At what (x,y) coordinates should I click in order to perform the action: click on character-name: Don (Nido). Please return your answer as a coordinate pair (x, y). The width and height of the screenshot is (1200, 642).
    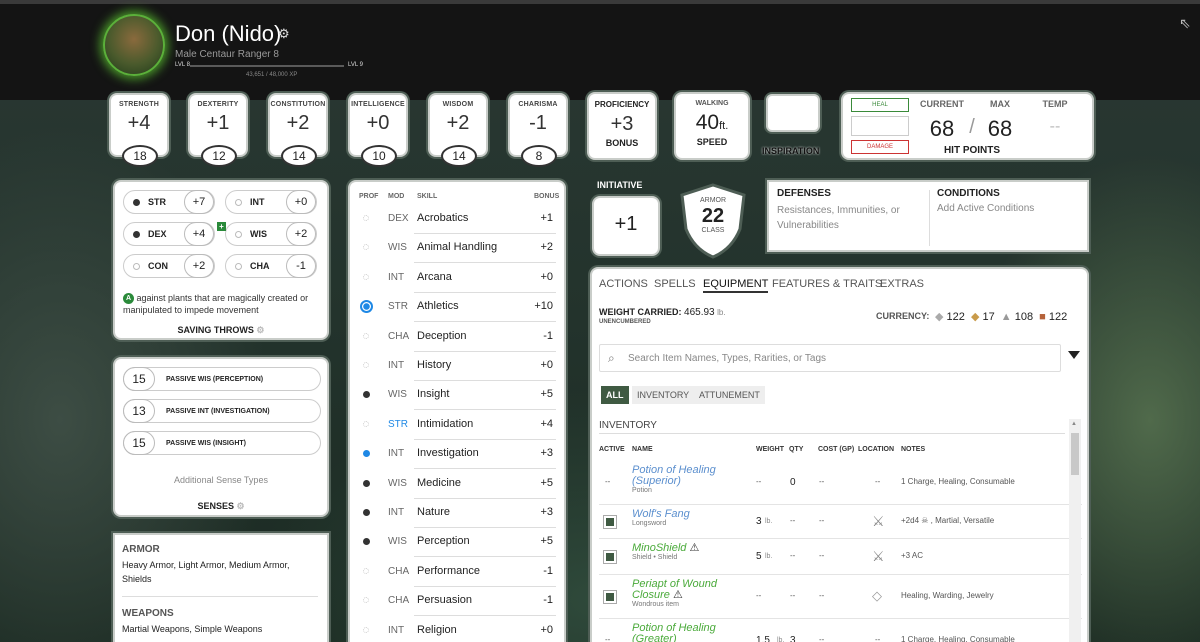
    Looking at the image, I should click on (228, 34).